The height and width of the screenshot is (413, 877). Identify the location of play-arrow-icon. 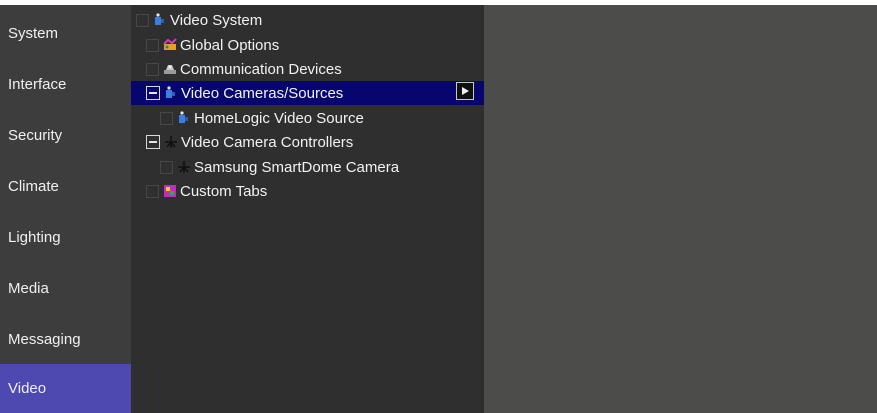
(465, 91).